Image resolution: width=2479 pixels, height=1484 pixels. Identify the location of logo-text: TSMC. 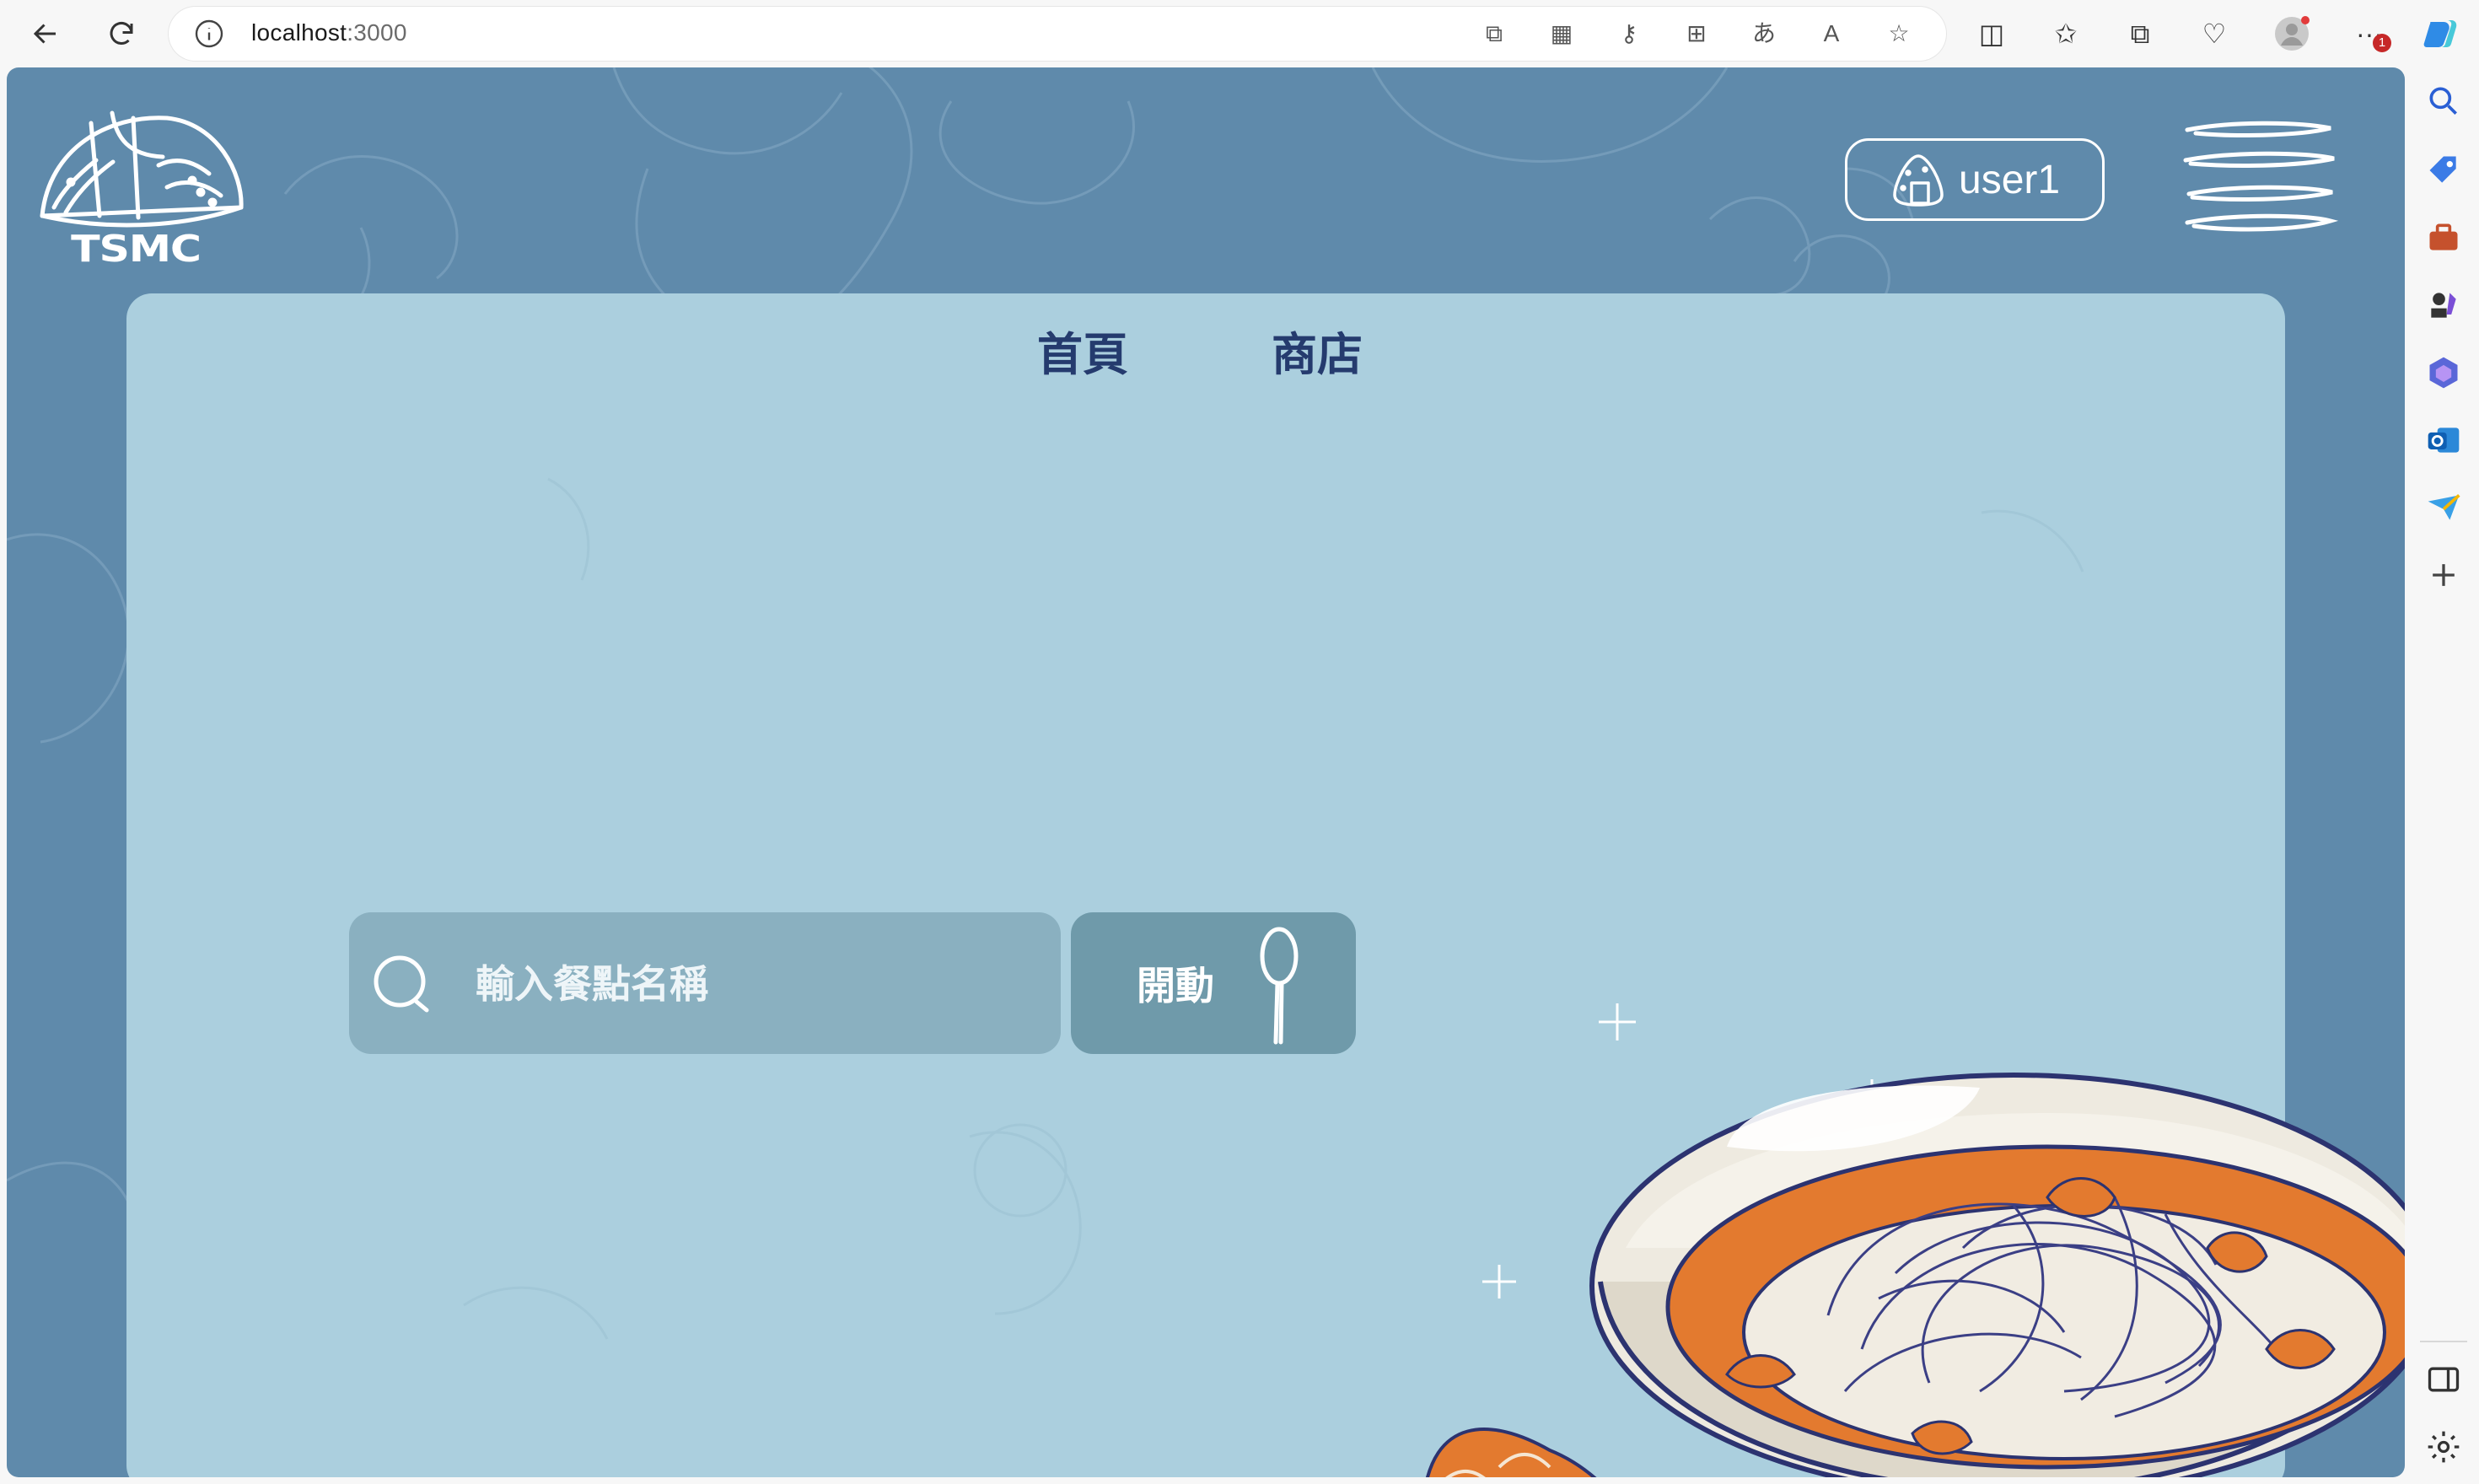
(136, 249).